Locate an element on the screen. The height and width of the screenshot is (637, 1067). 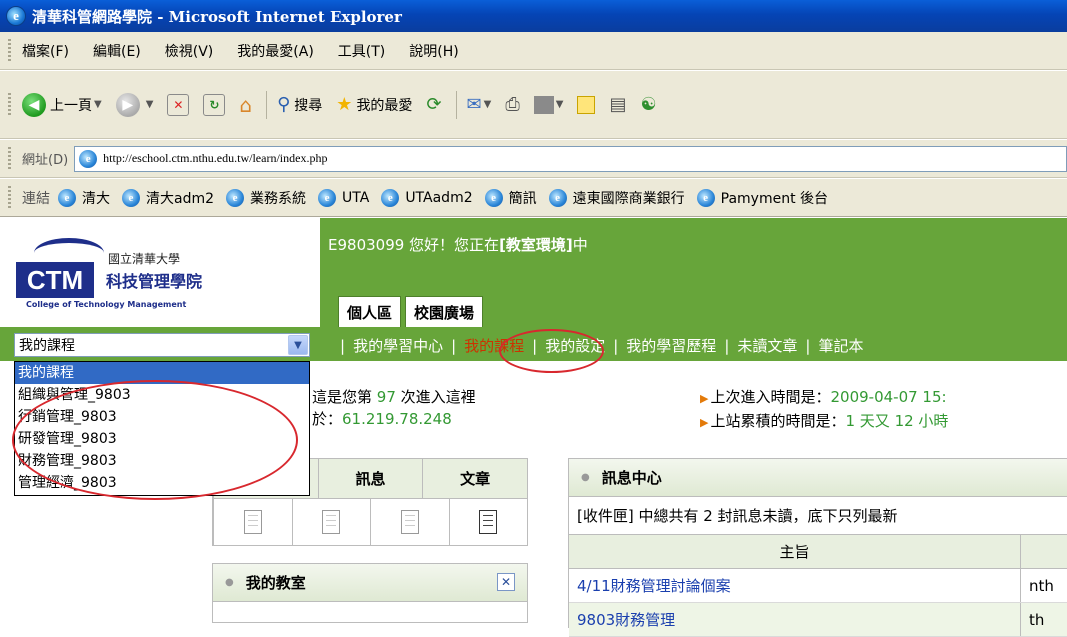
message-center-header: ● 訊息中心 is located at coordinates (818, 478).